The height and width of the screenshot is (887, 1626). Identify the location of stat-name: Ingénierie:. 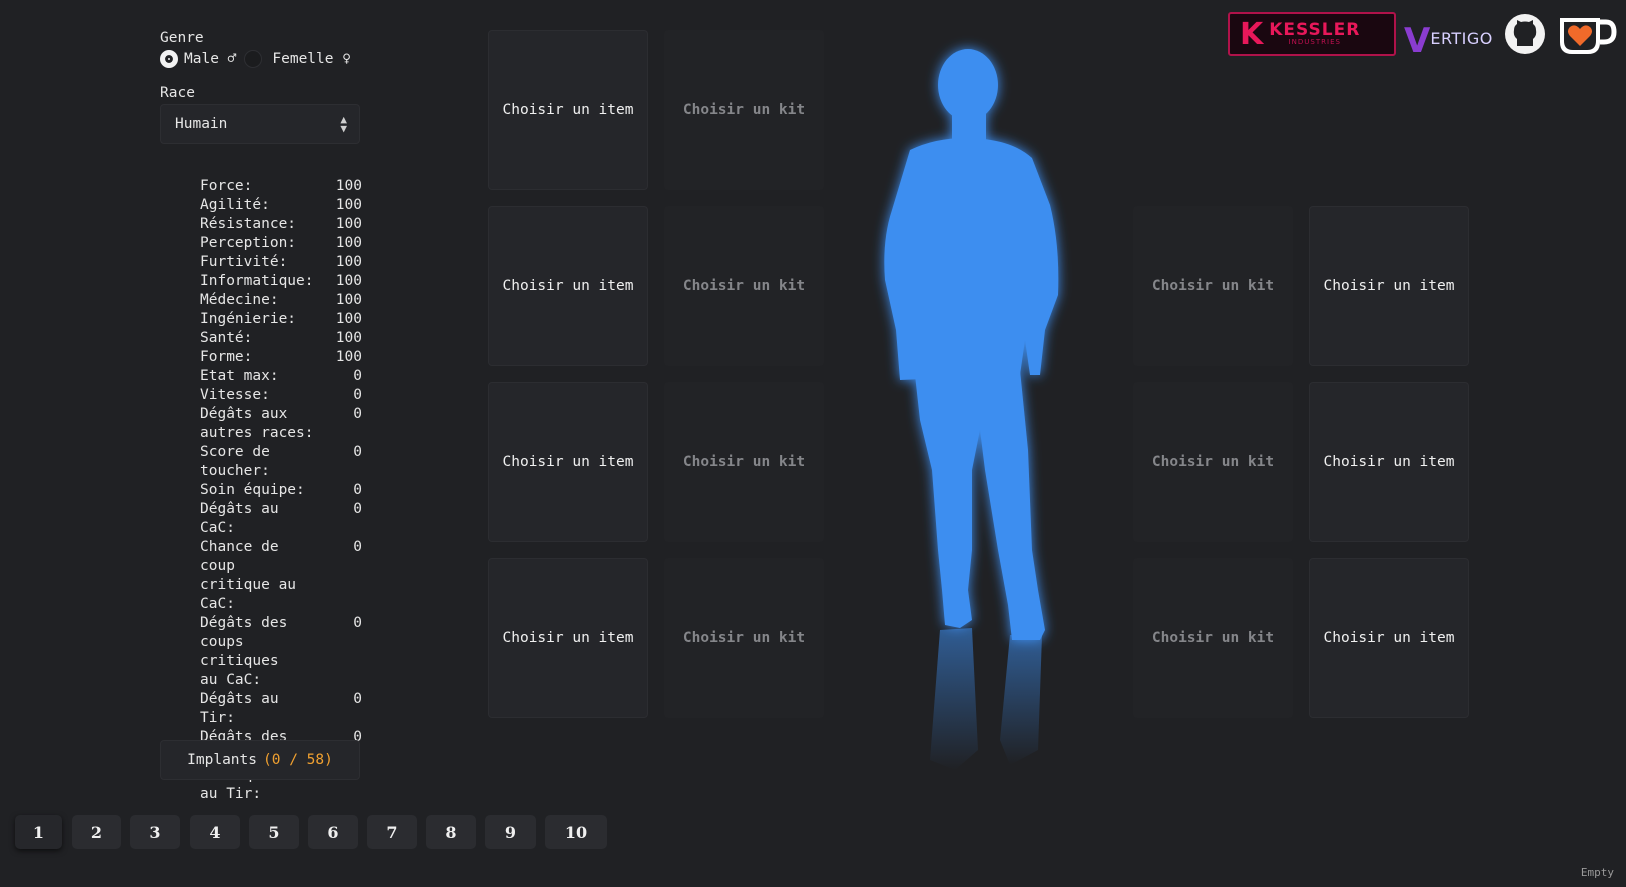
(248, 319).